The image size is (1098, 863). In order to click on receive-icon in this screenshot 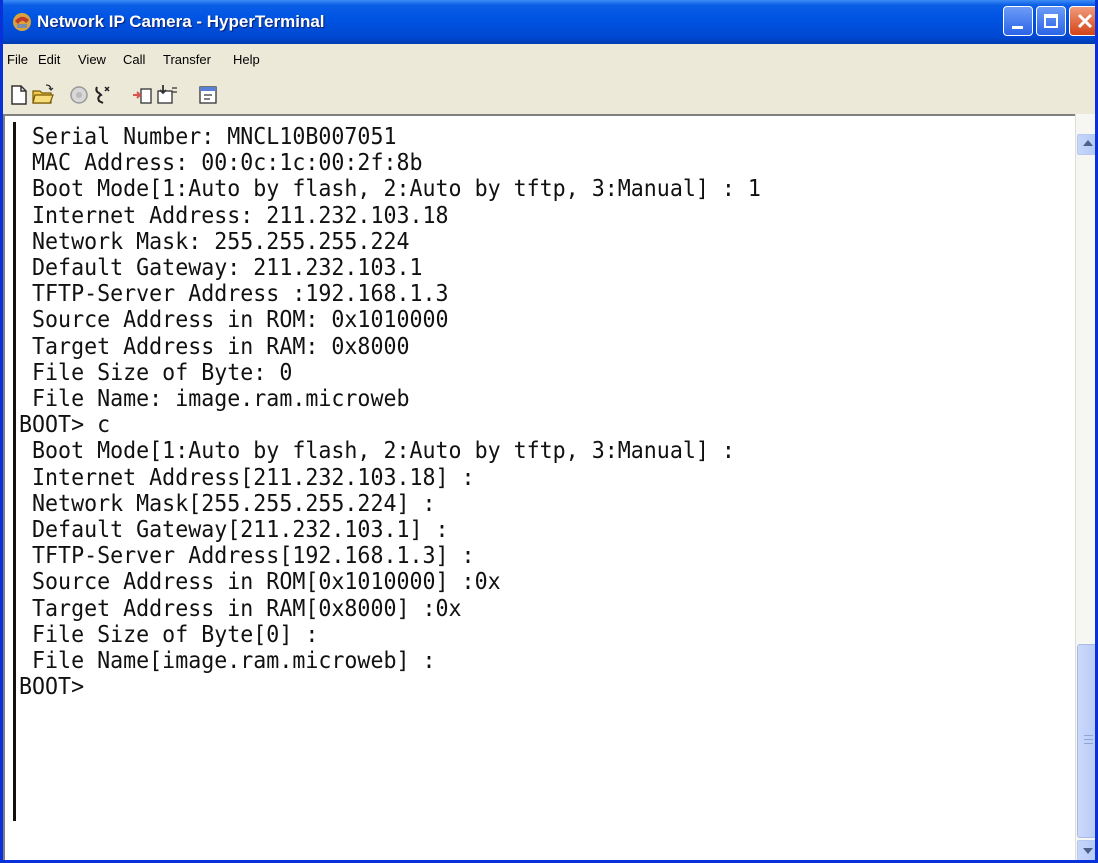, I will do `click(167, 95)`.